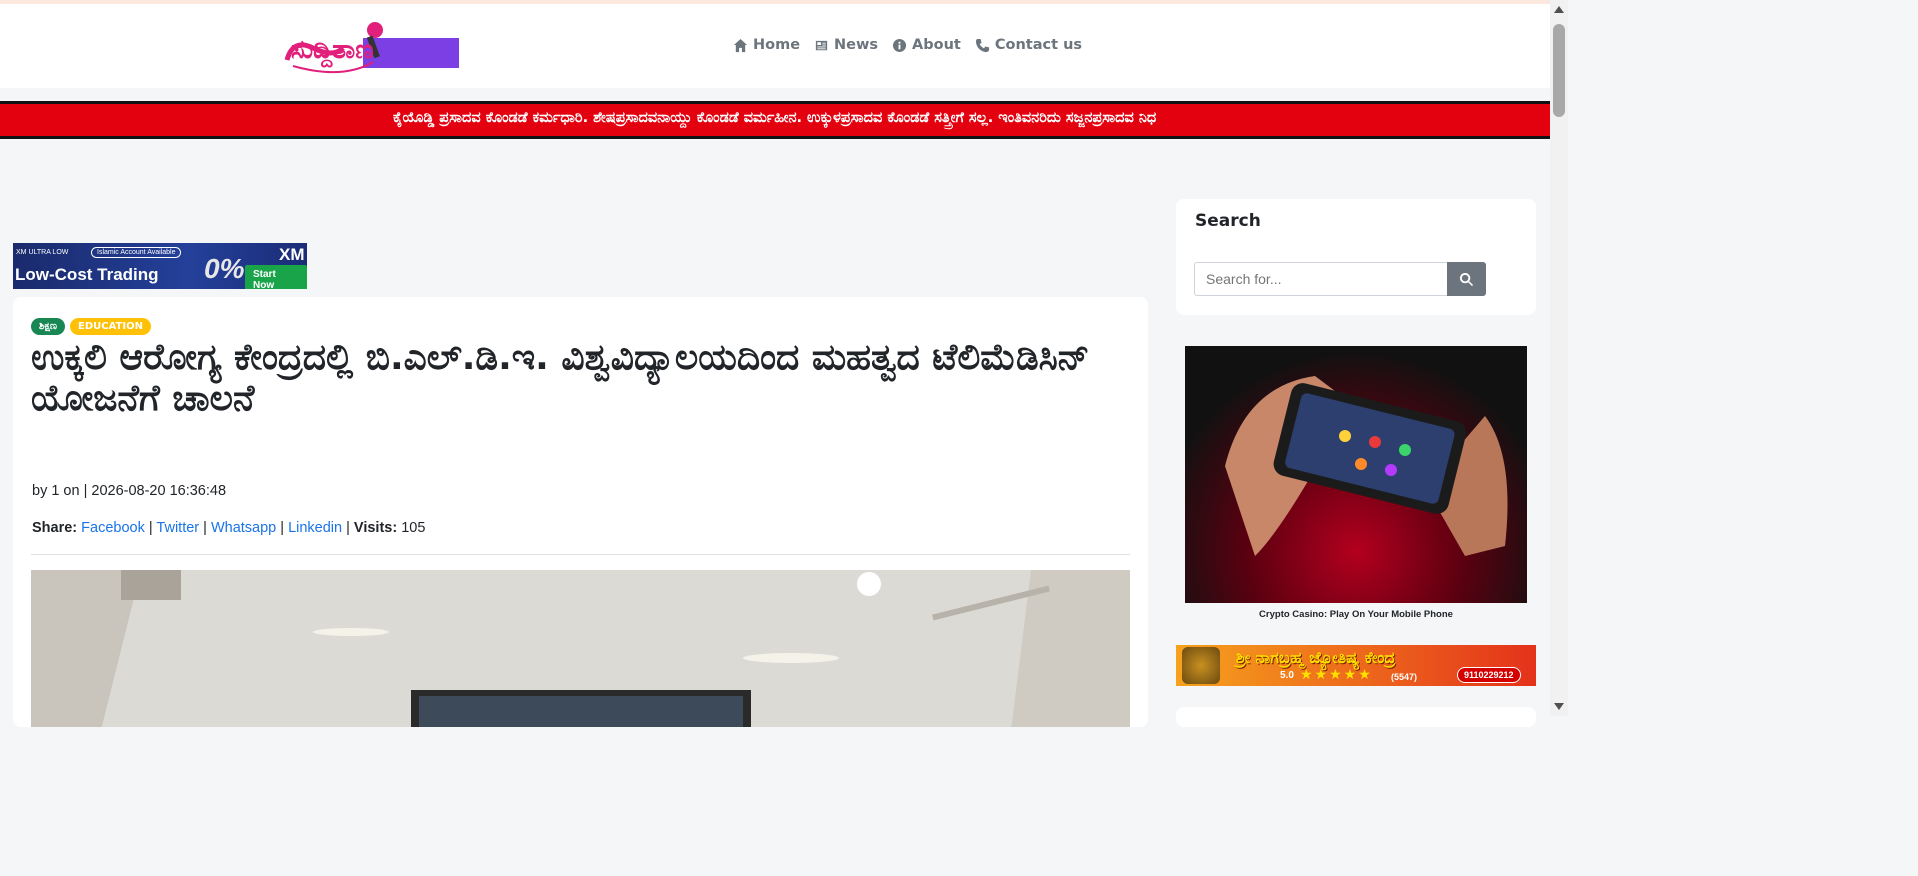 The image size is (1918, 876). I want to click on jyotish-phone: 9110229212, so click(1489, 675).